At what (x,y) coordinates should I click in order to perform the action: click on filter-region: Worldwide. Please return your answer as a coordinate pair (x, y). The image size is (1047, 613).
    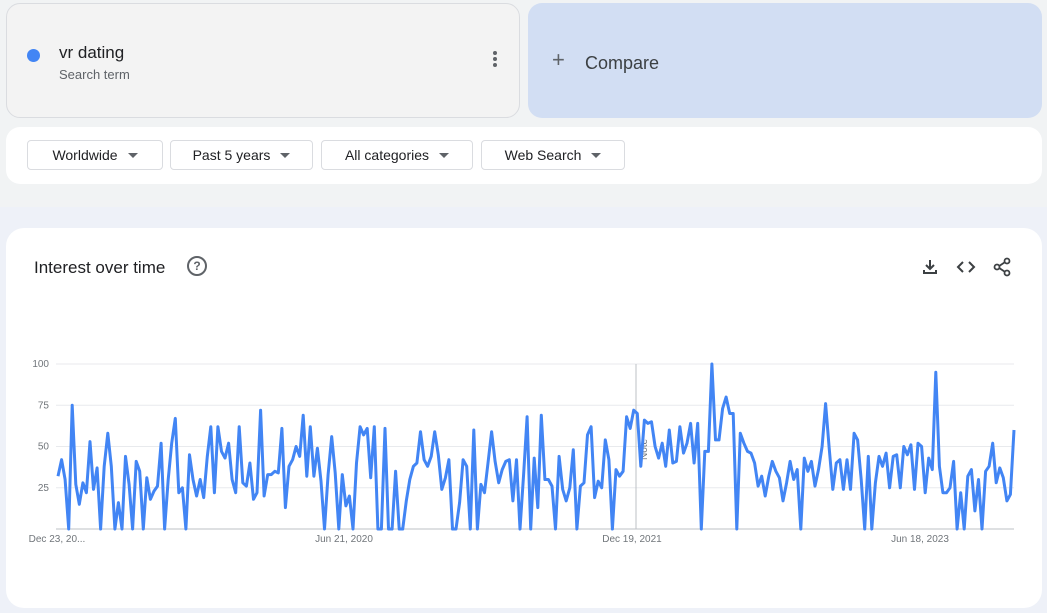
    Looking at the image, I should click on (95, 155).